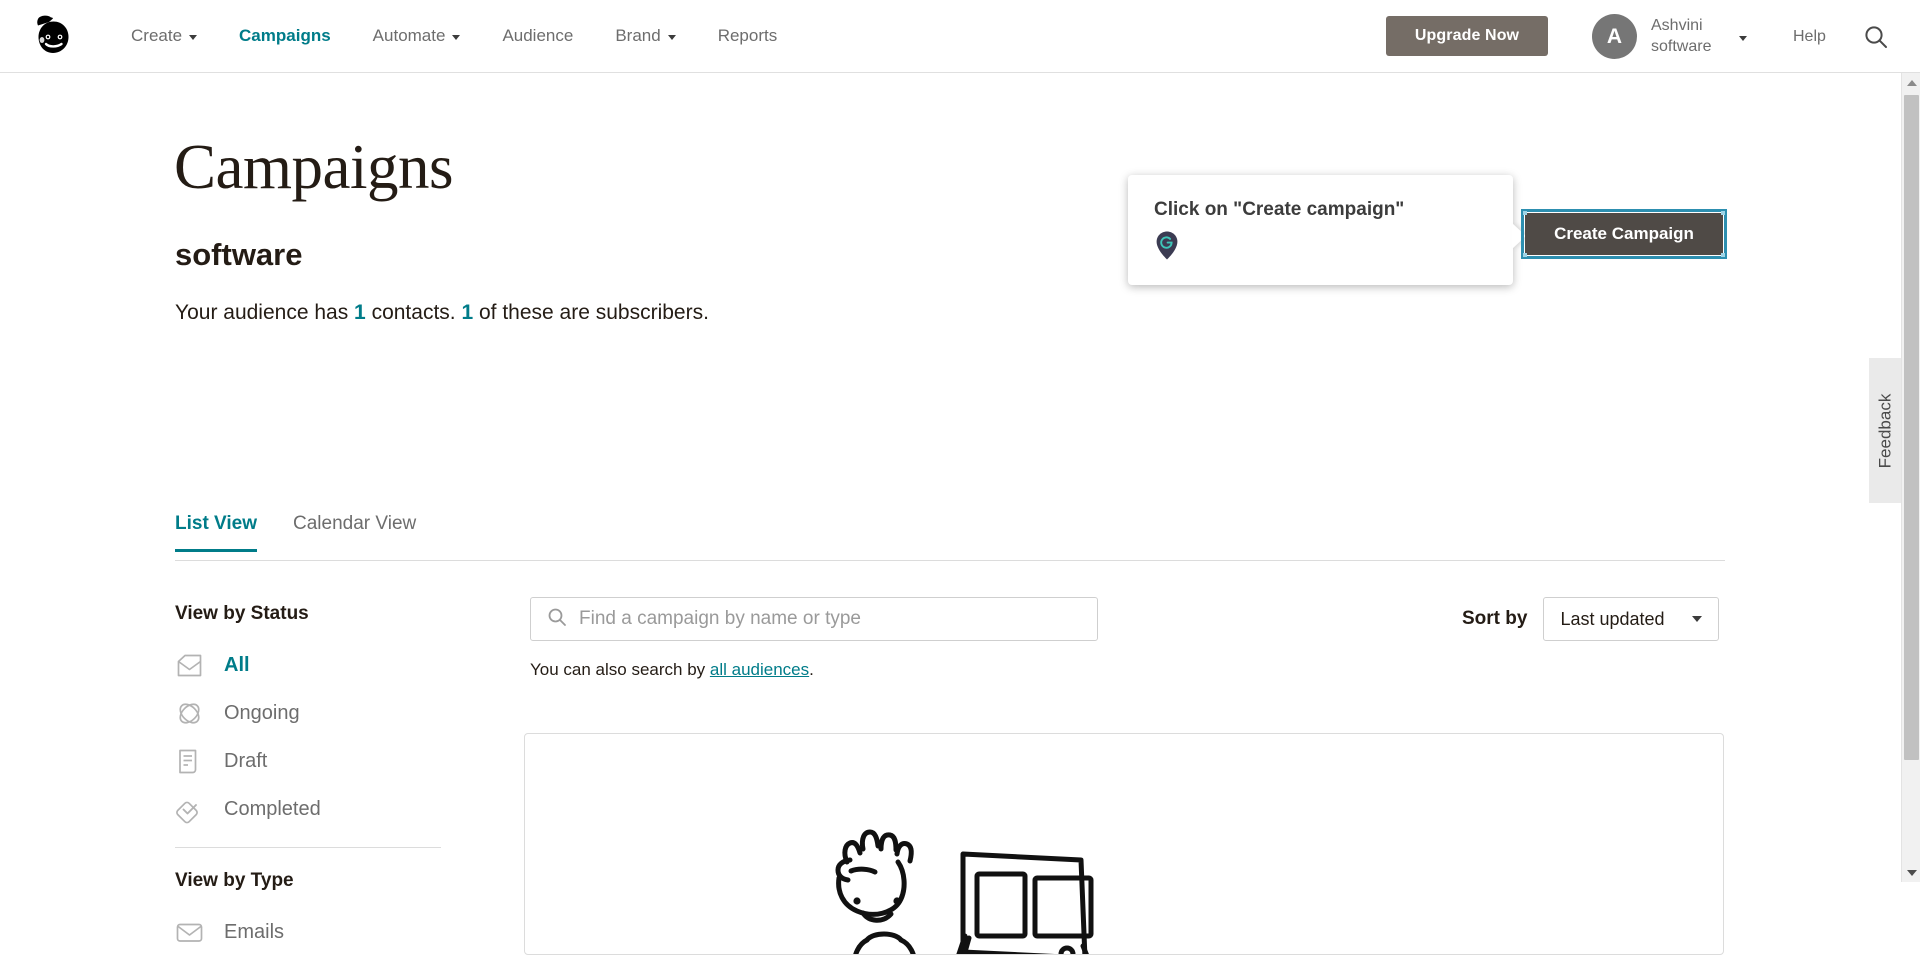 This screenshot has height=956, width=1920. I want to click on help-link: Help, so click(1809, 37).